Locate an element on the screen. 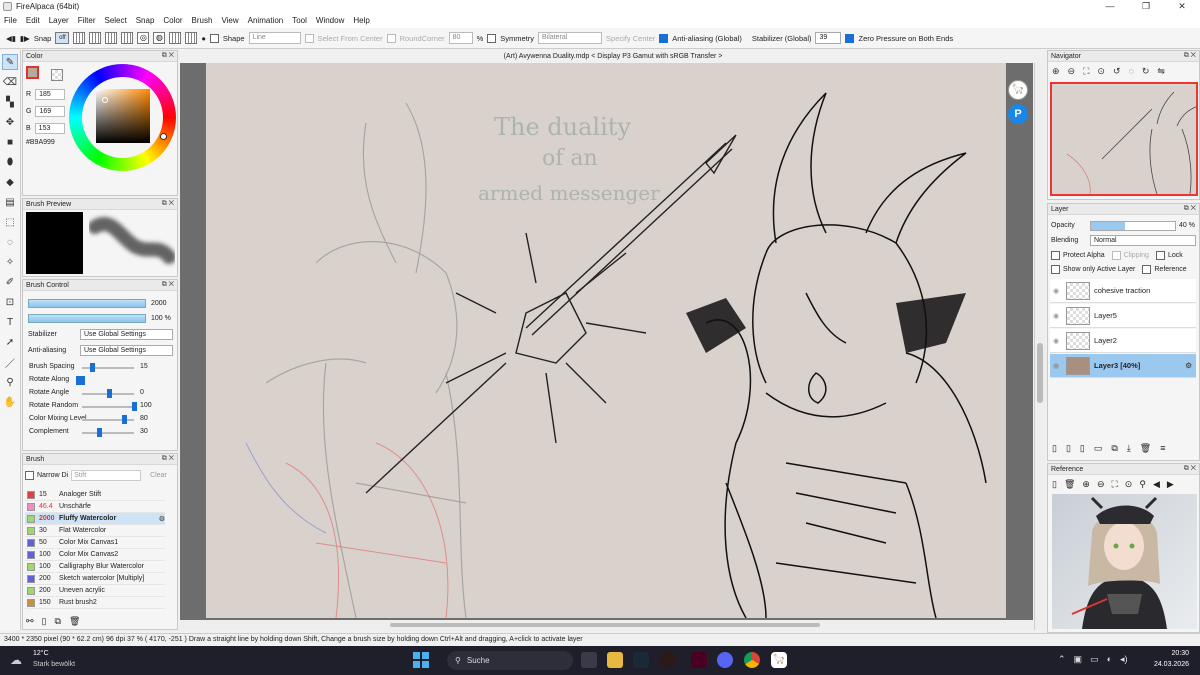 This screenshot has width=1200, height=675. snap-off-button: off is located at coordinates (62, 38).